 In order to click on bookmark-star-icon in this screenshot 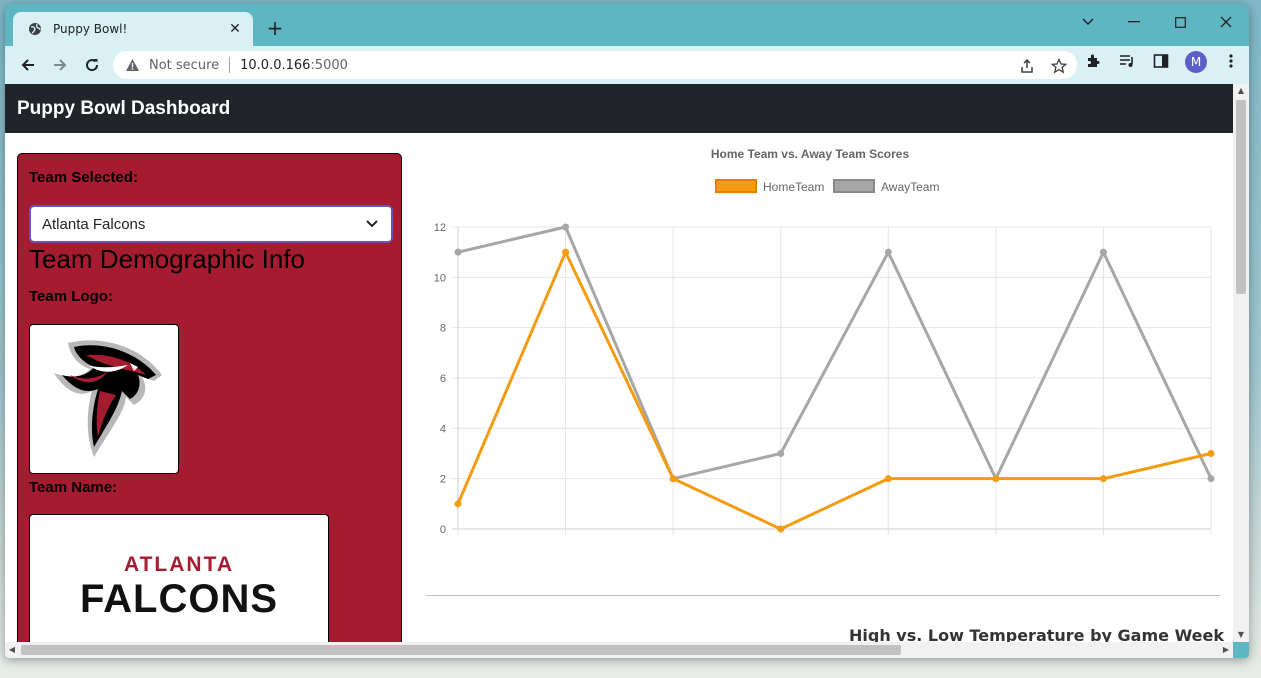, I will do `click(1059, 66)`.